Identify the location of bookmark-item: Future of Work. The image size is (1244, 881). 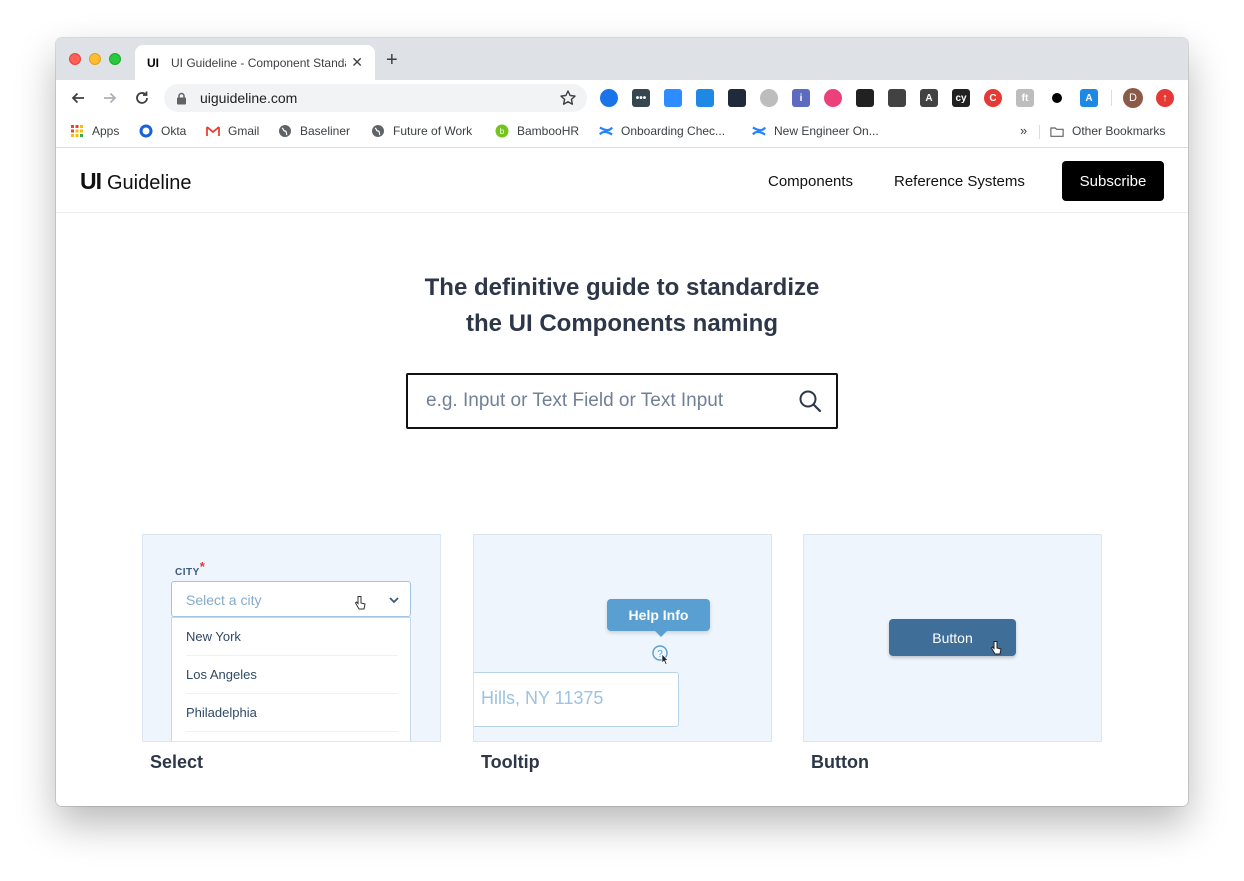
(421, 131).